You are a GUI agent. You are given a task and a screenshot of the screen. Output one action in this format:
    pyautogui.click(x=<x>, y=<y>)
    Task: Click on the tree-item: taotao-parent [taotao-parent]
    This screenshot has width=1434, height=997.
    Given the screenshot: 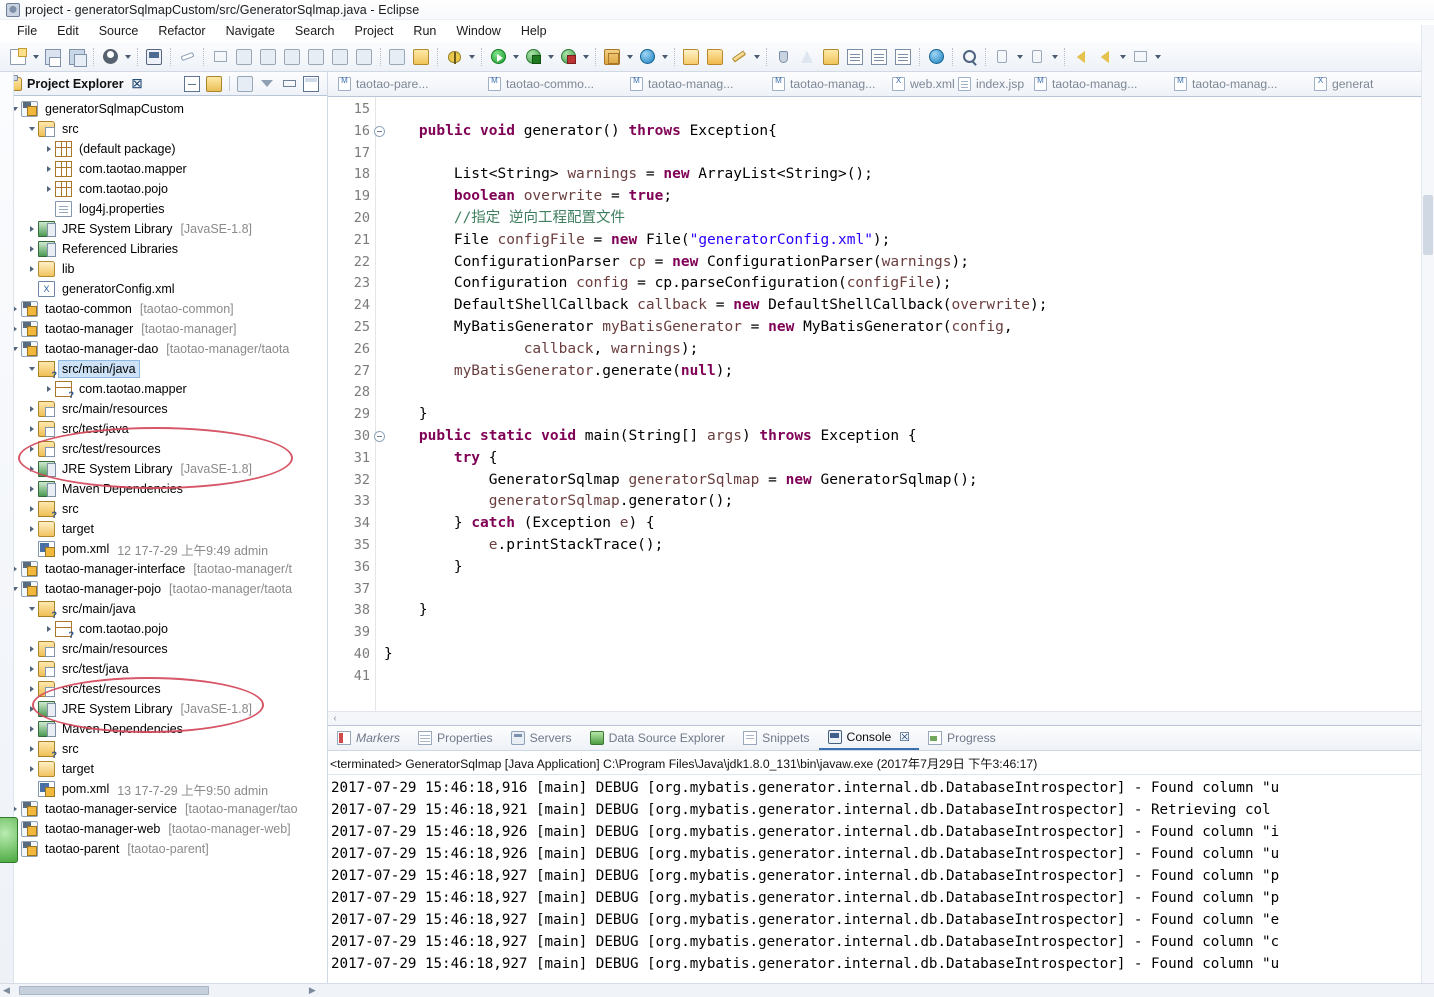 What is the action you would take?
    pyautogui.click(x=163, y=849)
    